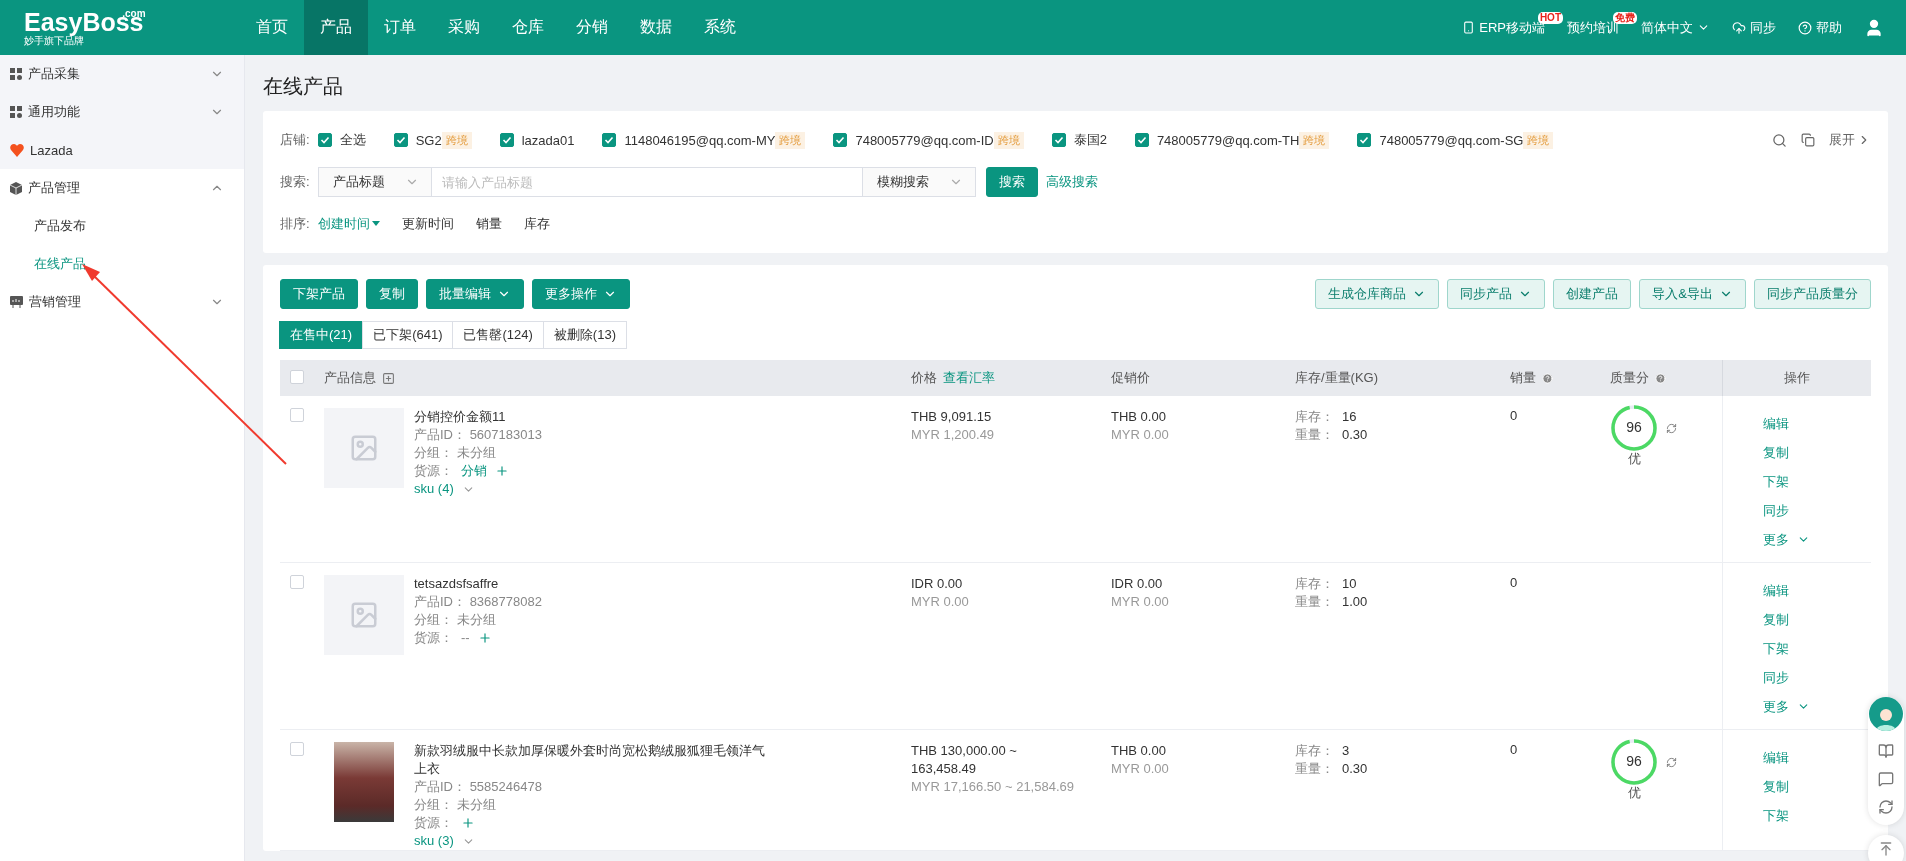 Image resolution: width=1906 pixels, height=861 pixels. Describe the element at coordinates (488, 224) in the screenshot. I see `sort-option: 销量` at that location.